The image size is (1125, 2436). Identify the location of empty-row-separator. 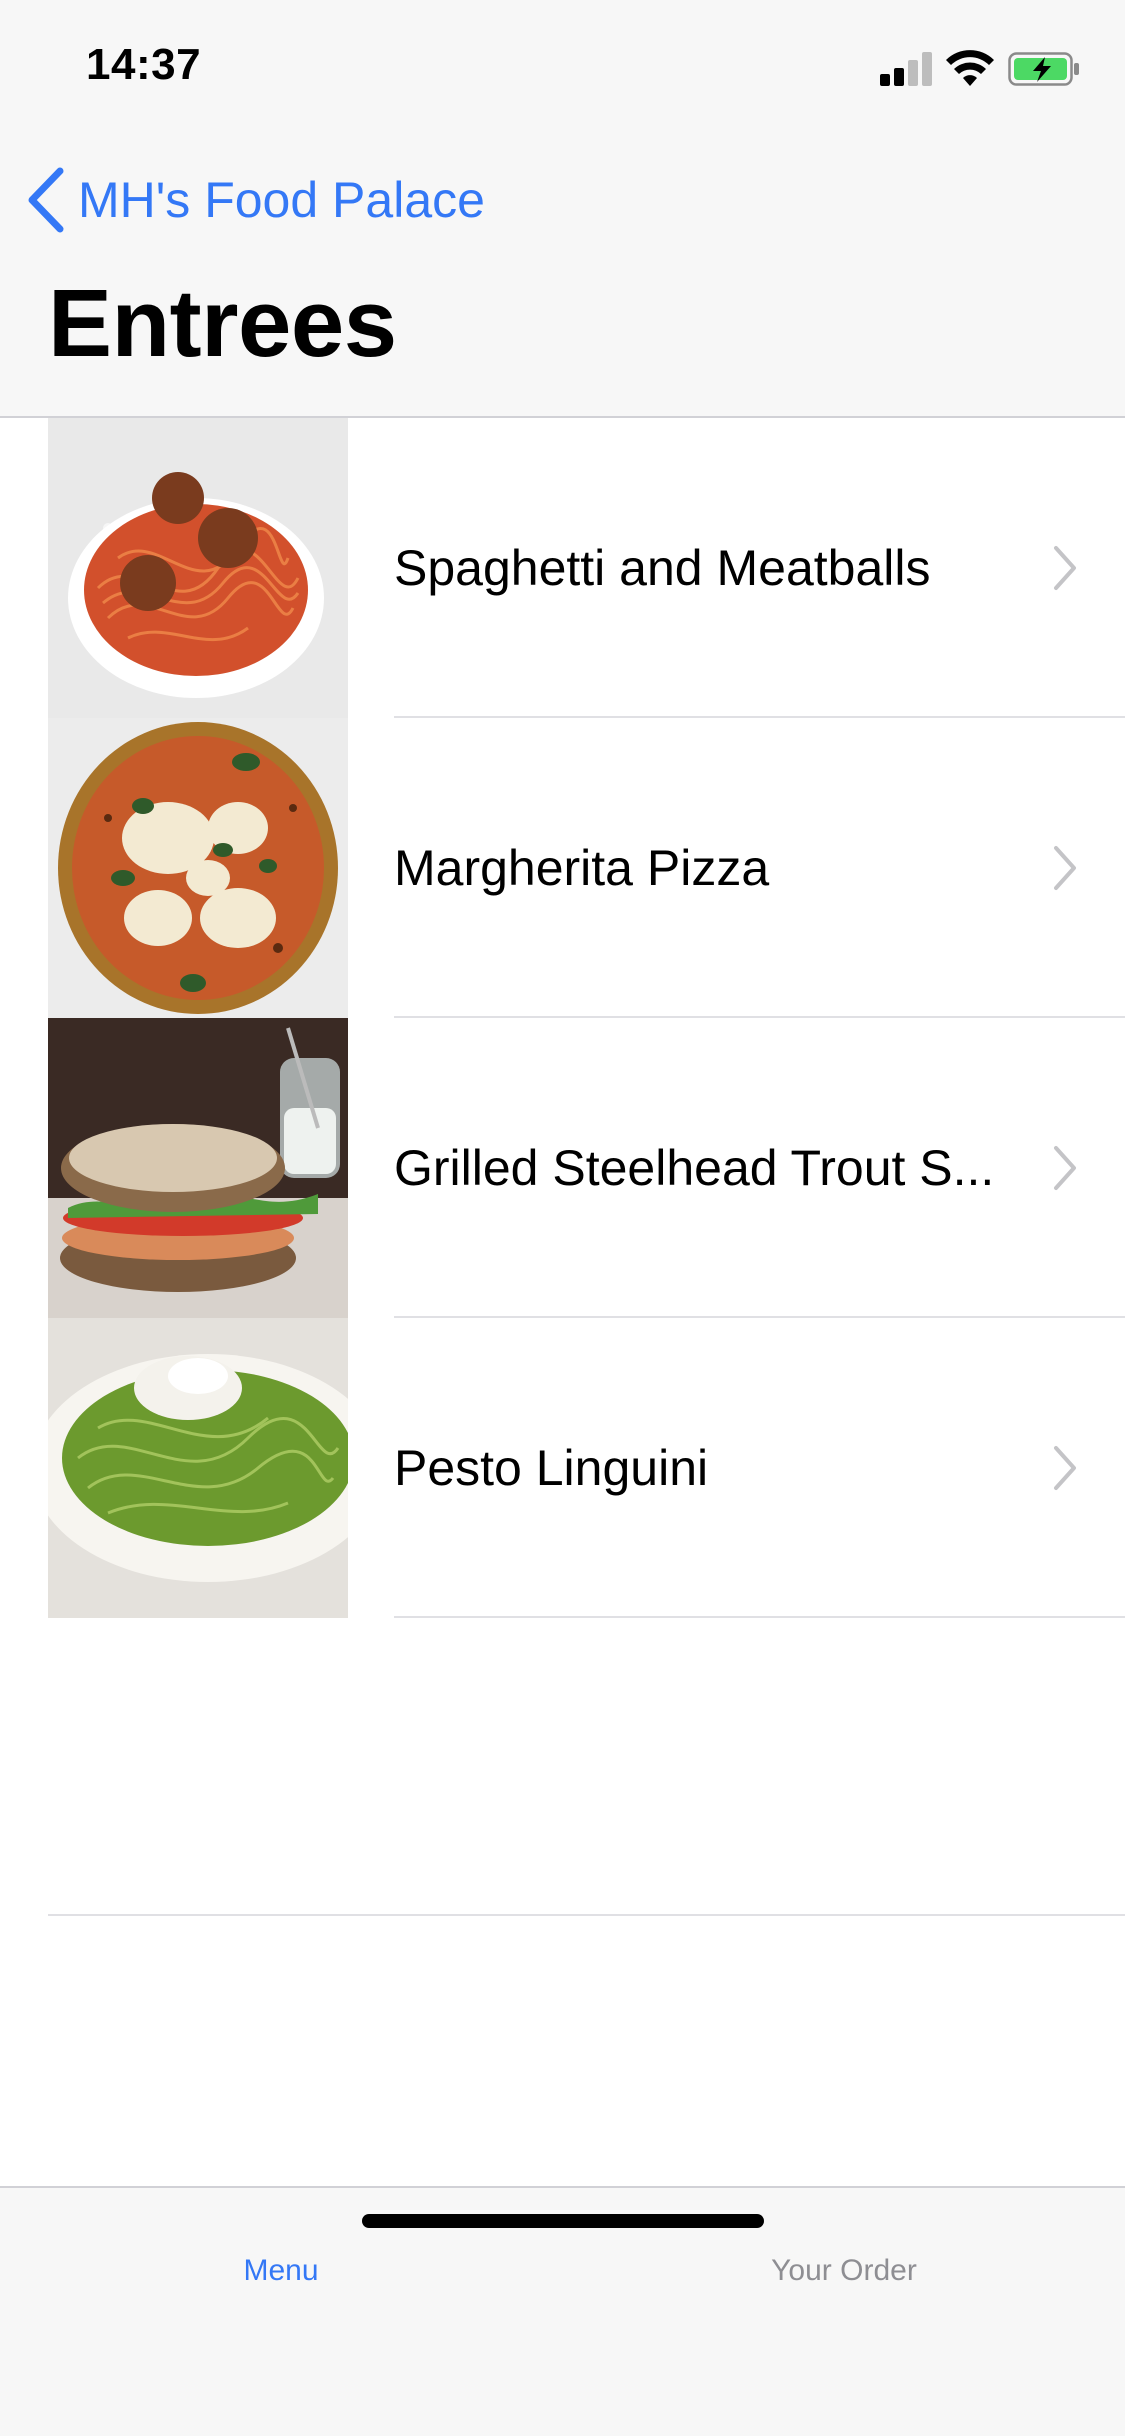
(586, 1915).